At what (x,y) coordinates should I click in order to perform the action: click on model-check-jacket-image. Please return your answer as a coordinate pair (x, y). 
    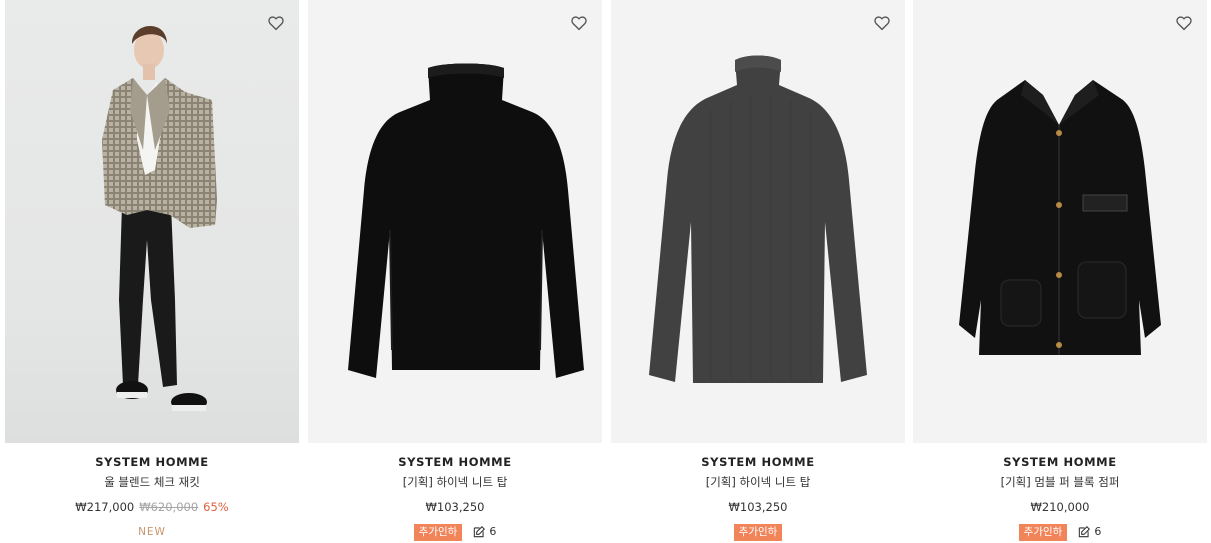
    Looking at the image, I should click on (159, 218).